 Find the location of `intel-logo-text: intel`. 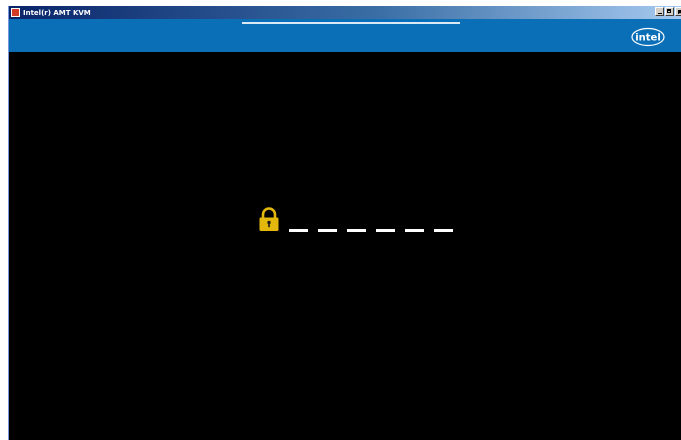

intel-logo-text: intel is located at coordinates (648, 38).